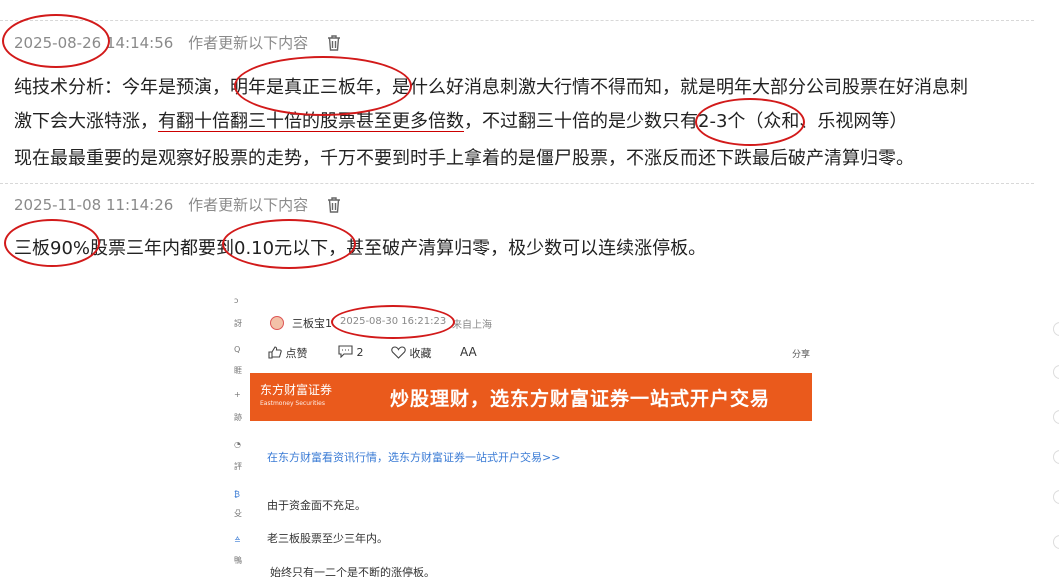 The height and width of the screenshot is (577, 1059). I want to click on underlined-segment: 有翻十倍翻三十倍的股票甚至更多倍数, so click(311, 121).